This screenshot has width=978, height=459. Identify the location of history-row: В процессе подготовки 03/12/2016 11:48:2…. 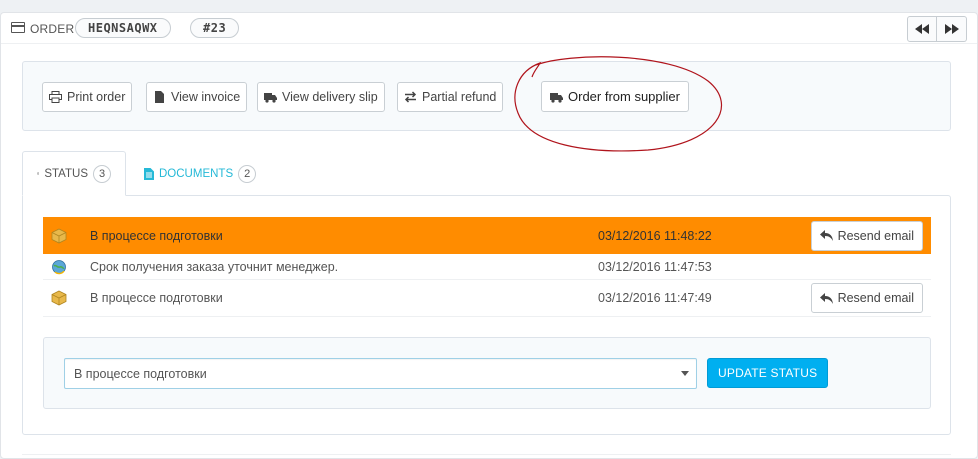
(487, 235).